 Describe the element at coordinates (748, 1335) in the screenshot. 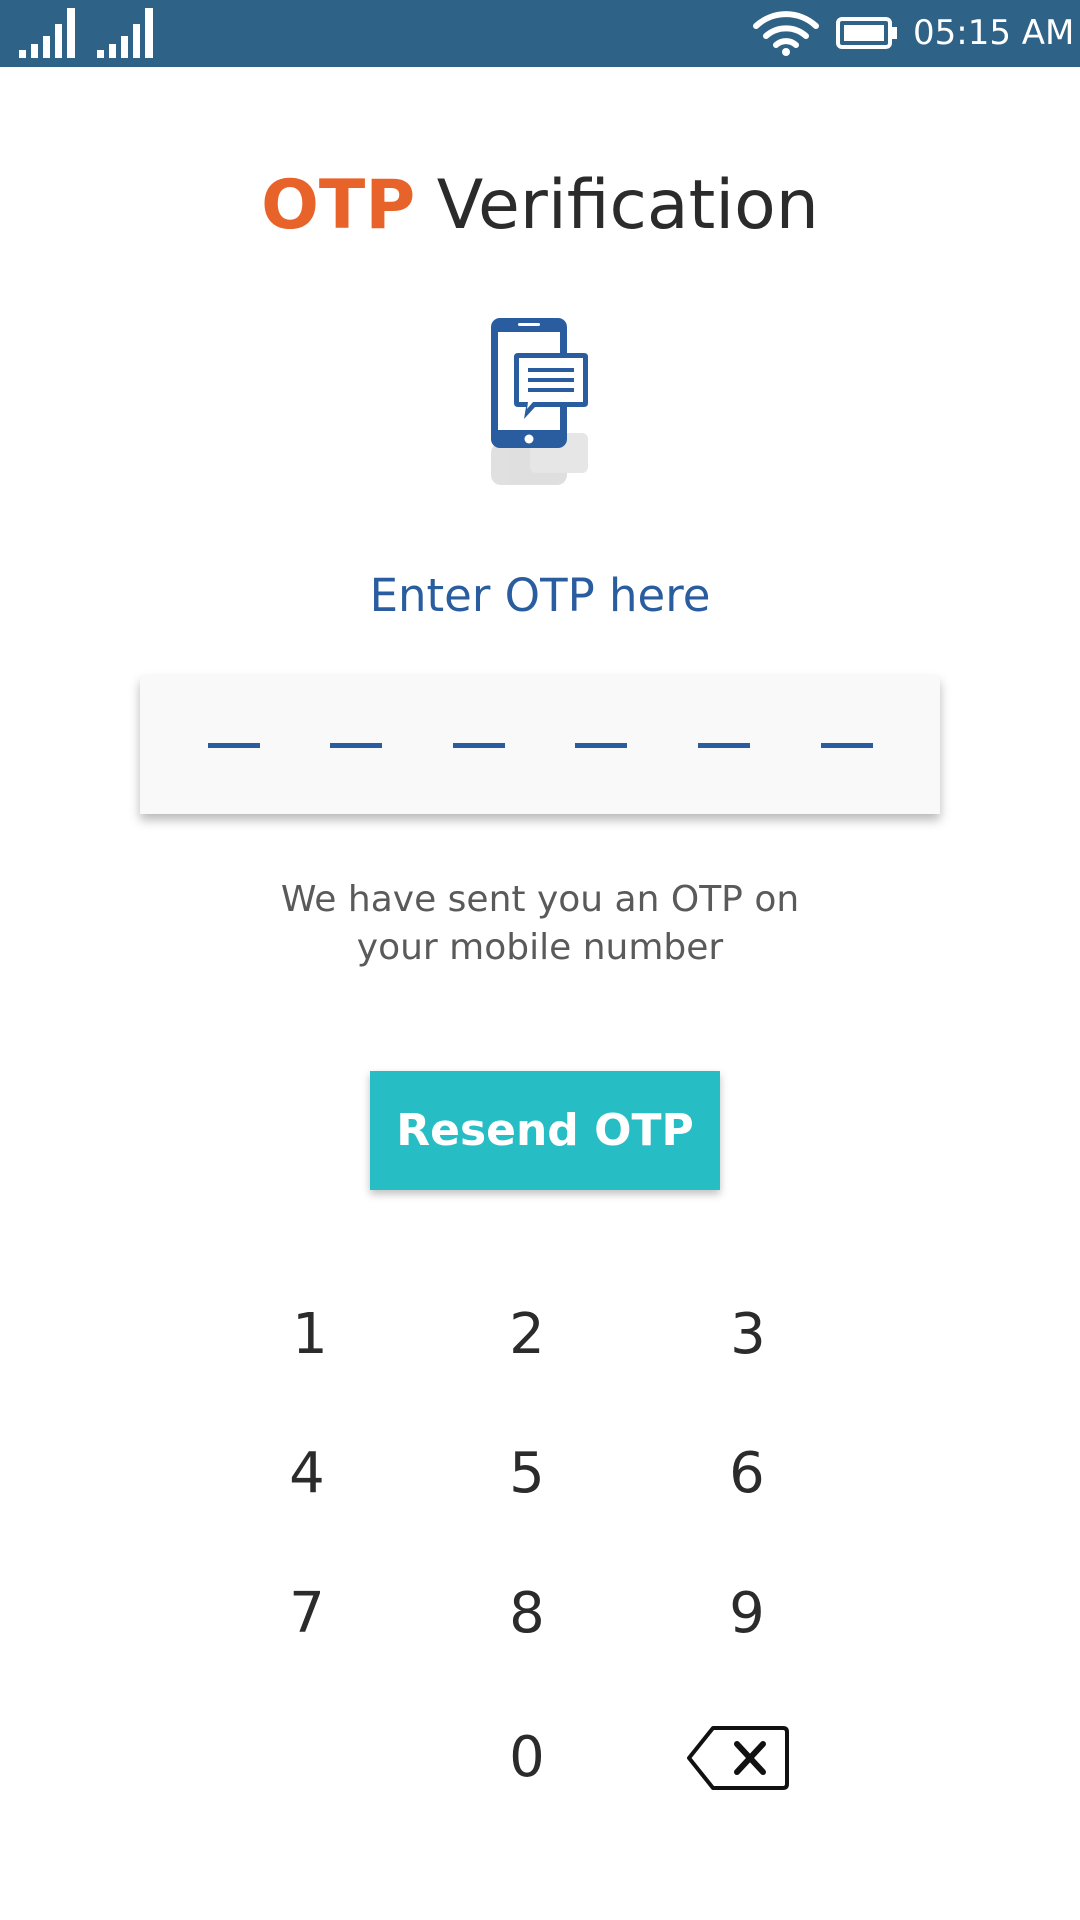

I see `key-3: 3` at that location.